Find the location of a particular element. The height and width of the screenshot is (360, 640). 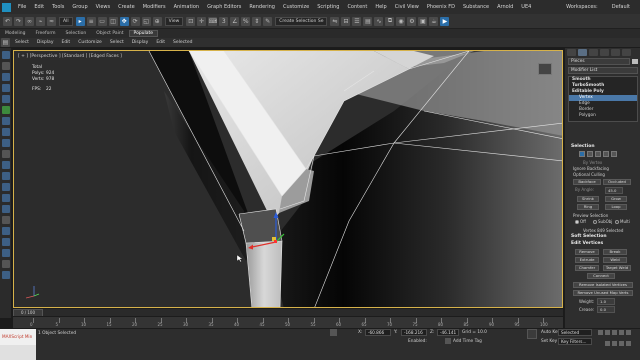

ribbon-sub-selected: Selected is located at coordinates (183, 42).